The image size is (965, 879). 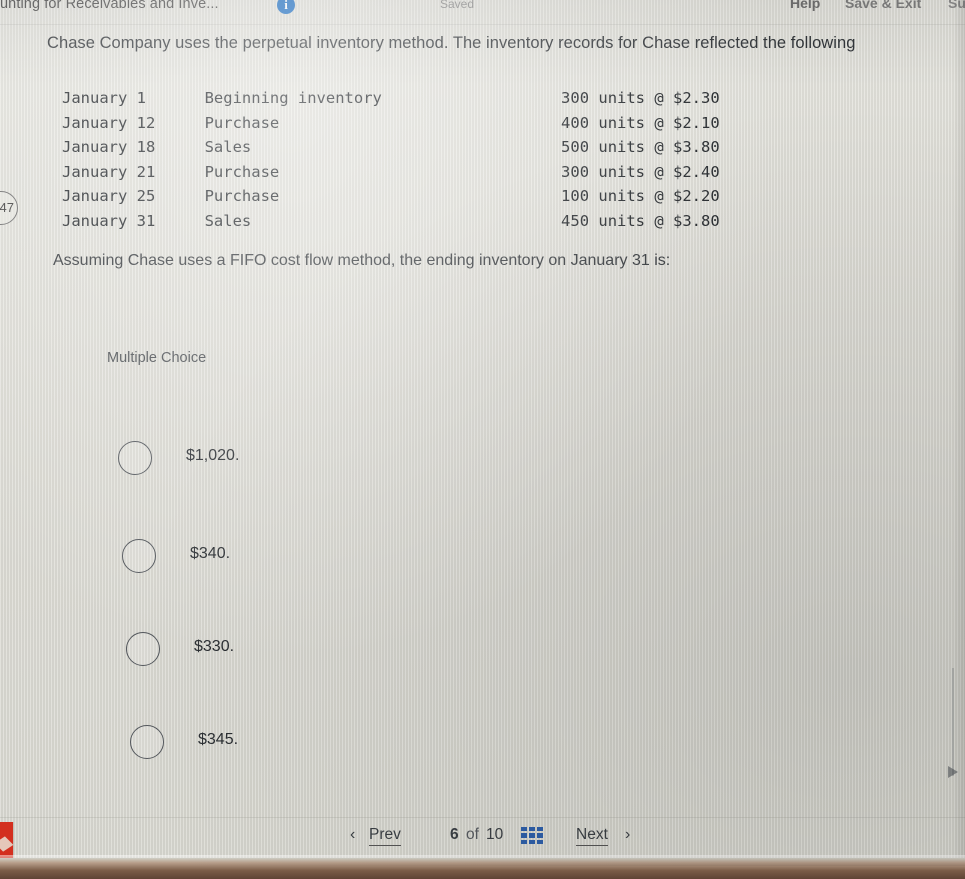 I want to click on desk-surface, so click(x=482, y=868).